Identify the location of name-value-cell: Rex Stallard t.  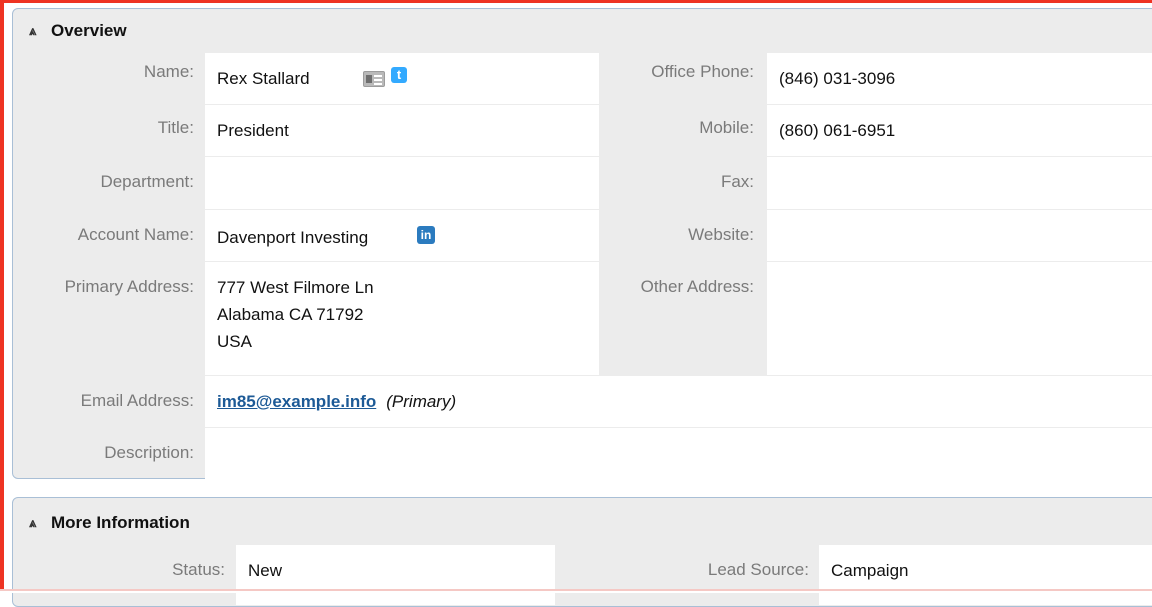
(402, 78).